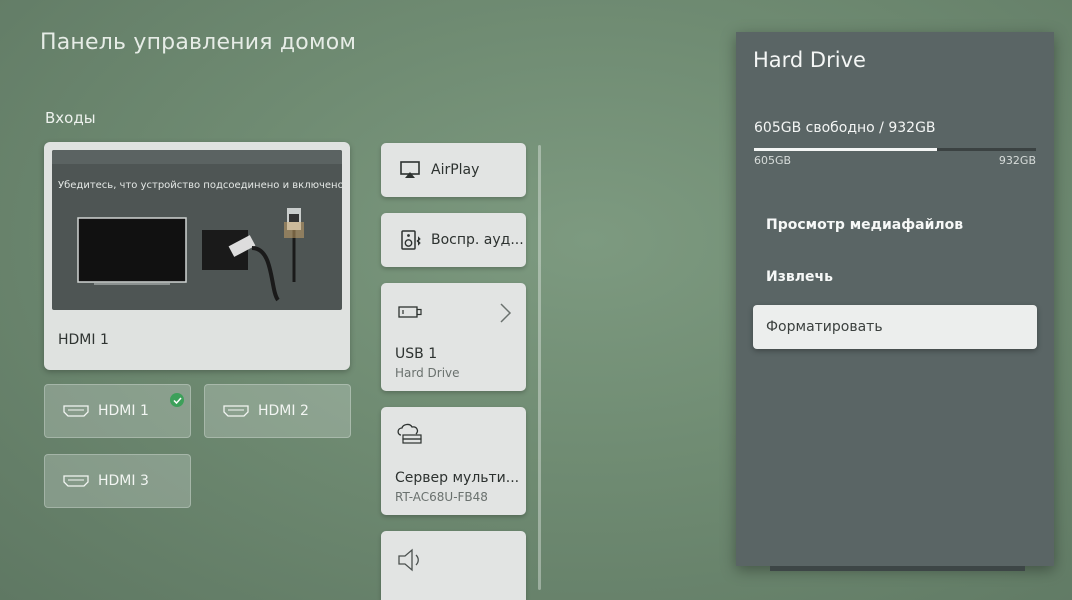  Describe the element at coordinates (70, 118) in the screenshot. I see `inputs-section-label: Входы` at that location.